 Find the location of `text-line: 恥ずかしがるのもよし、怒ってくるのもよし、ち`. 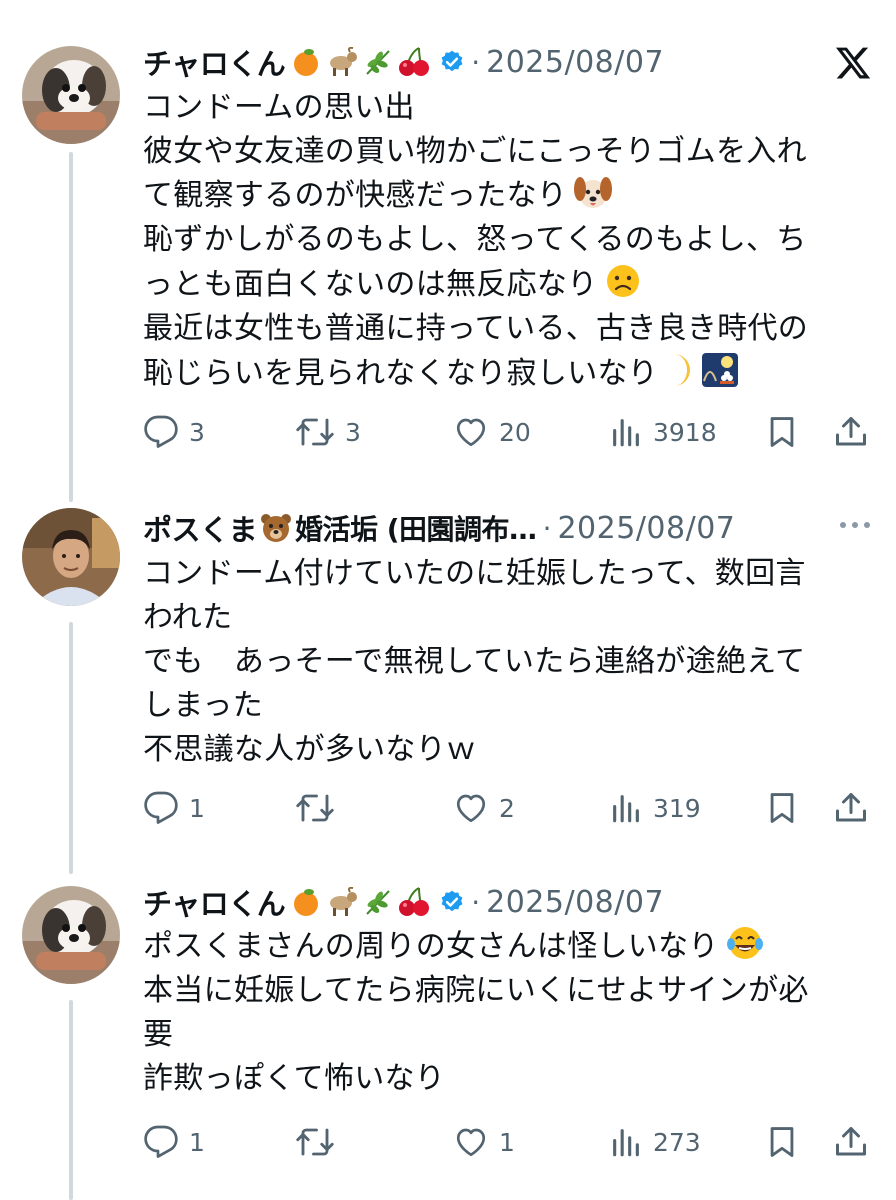

text-line: 恥ずかしがるのもよし、怒ってくるのもよし、ち is located at coordinates (475, 239).